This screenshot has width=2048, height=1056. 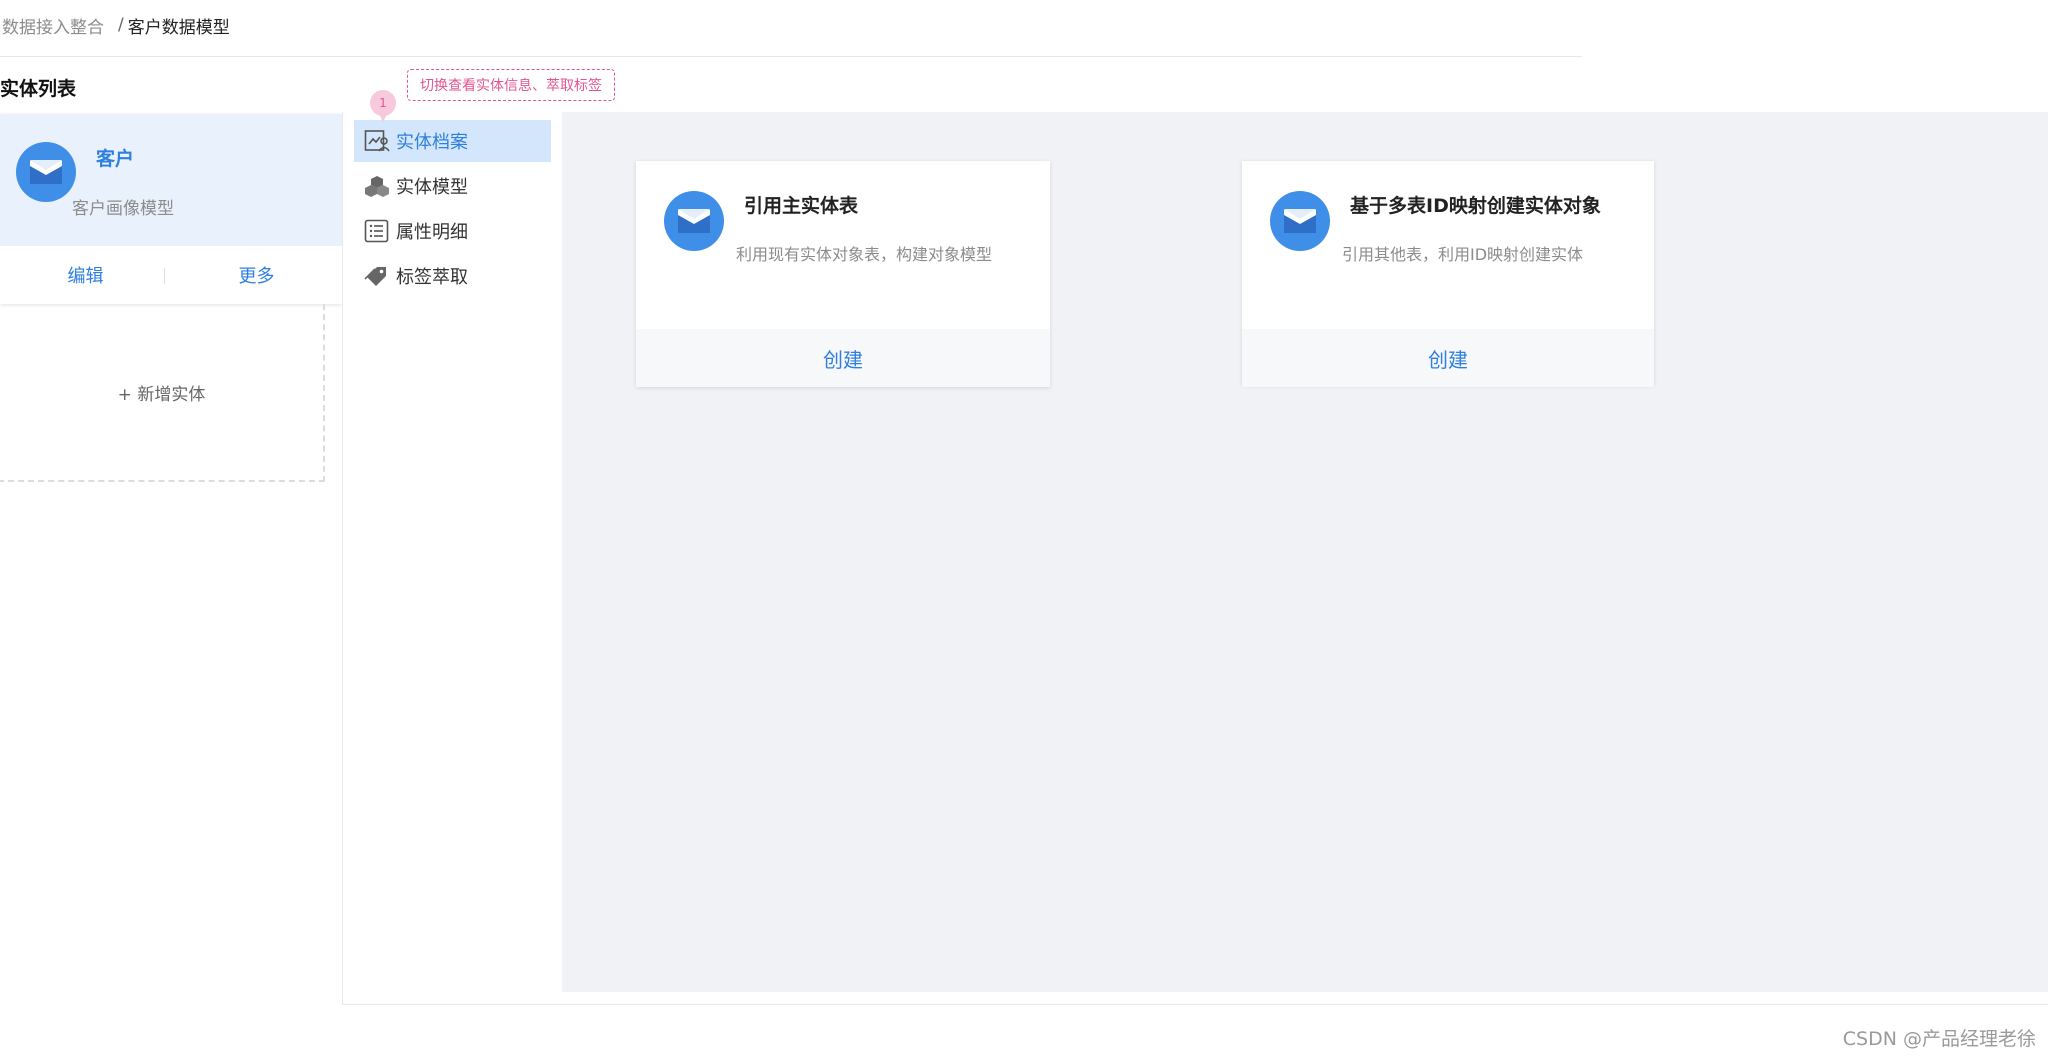 I want to click on entity-menu: 实体档案 实体模型 属性明细 标签萃取, so click(x=452, y=210).